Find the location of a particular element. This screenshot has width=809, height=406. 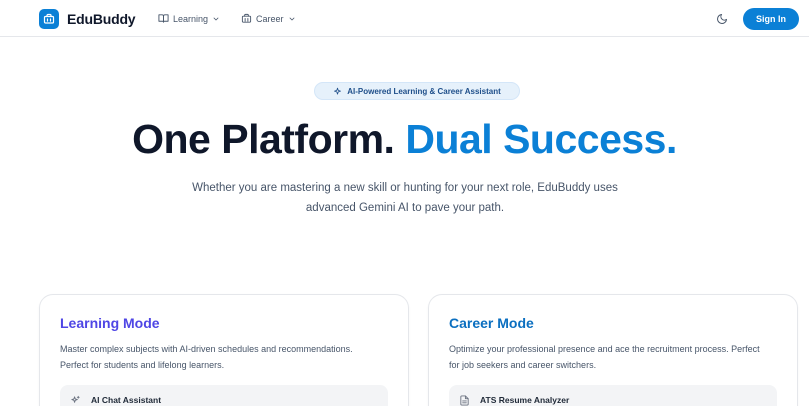

moon-icon is located at coordinates (722, 19).